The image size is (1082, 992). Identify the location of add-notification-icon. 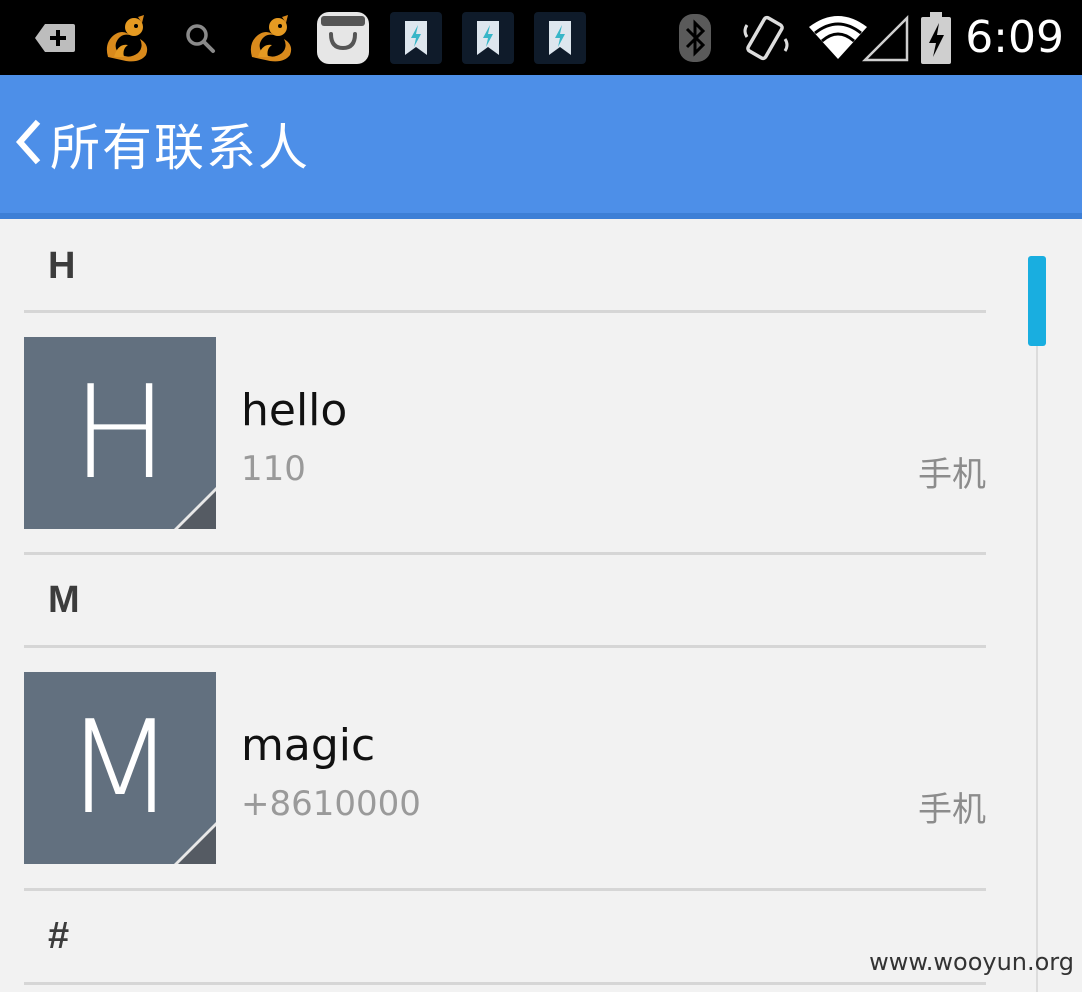
(55, 37).